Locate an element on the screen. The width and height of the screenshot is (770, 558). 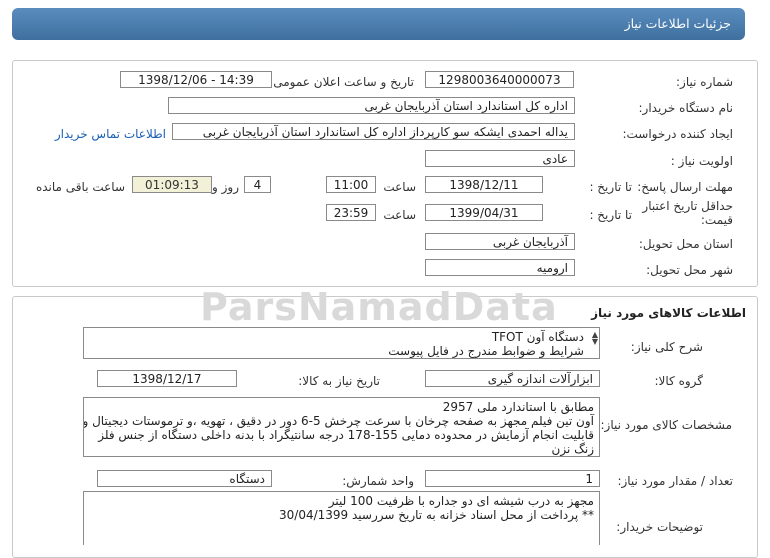
spec-line-4: زنگ نزن is located at coordinates (572, 449).